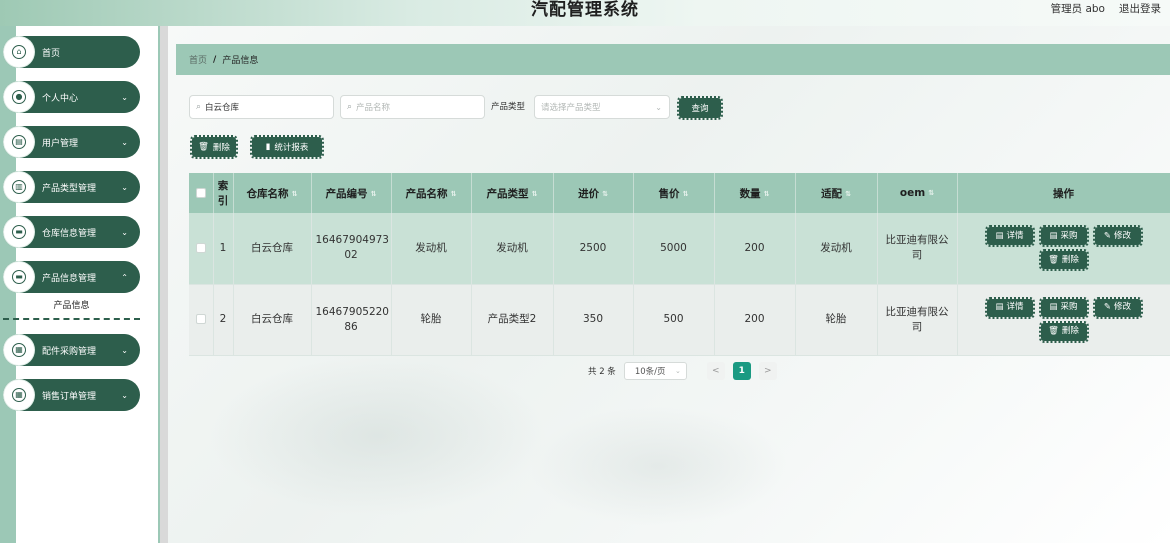  Describe the element at coordinates (223, 249) in the screenshot. I see `cell-index: 1` at that location.